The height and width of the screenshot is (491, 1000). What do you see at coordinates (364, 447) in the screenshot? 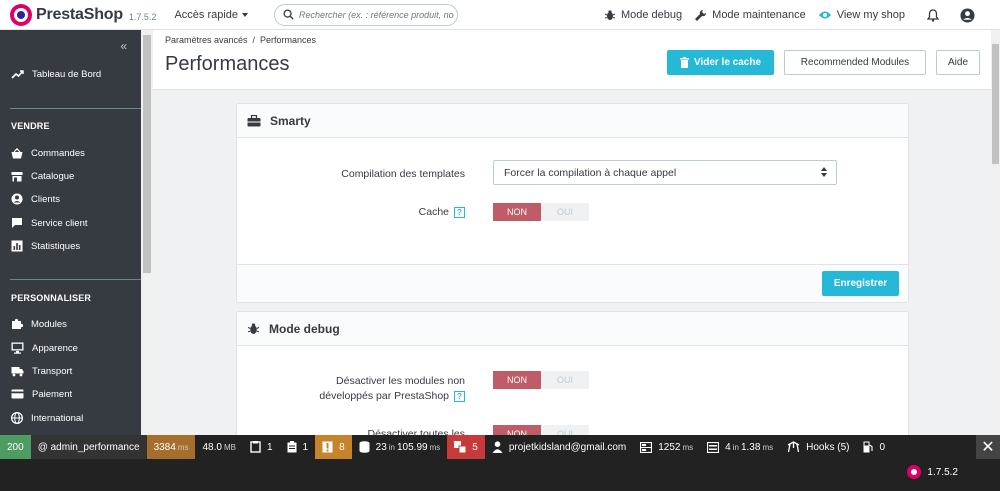
I see `database-icon` at bounding box center [364, 447].